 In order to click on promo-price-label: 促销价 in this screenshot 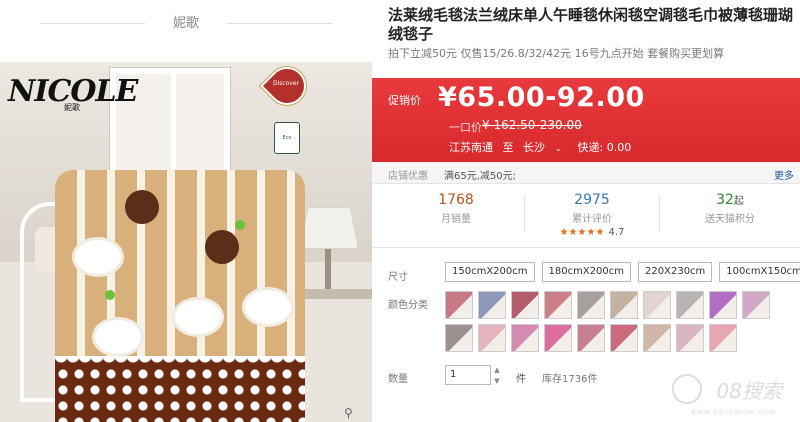, I will do `click(404, 100)`.